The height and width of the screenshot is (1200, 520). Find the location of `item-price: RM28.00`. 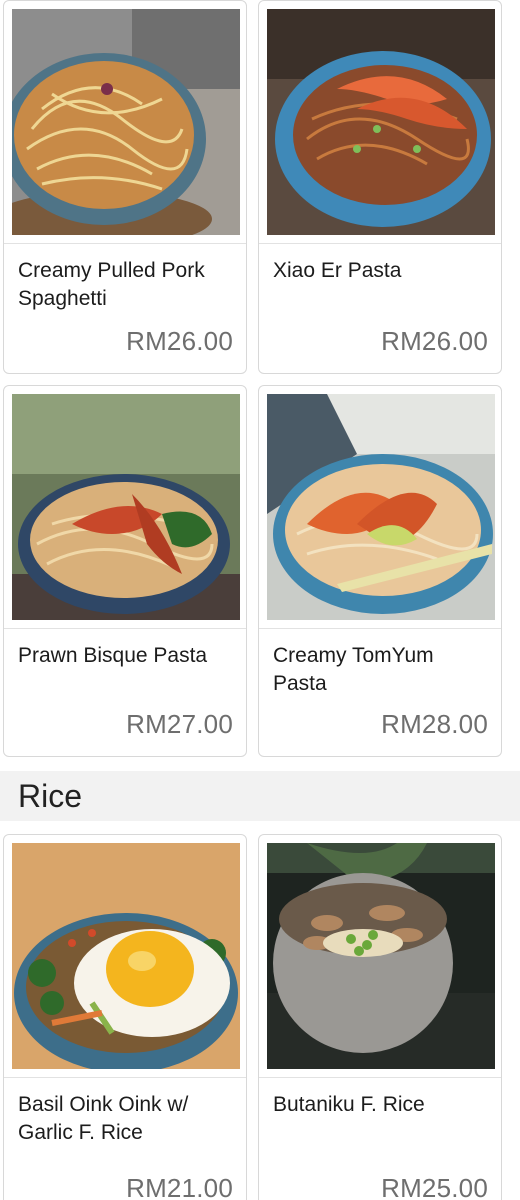

item-price: RM28.00 is located at coordinates (434, 724).